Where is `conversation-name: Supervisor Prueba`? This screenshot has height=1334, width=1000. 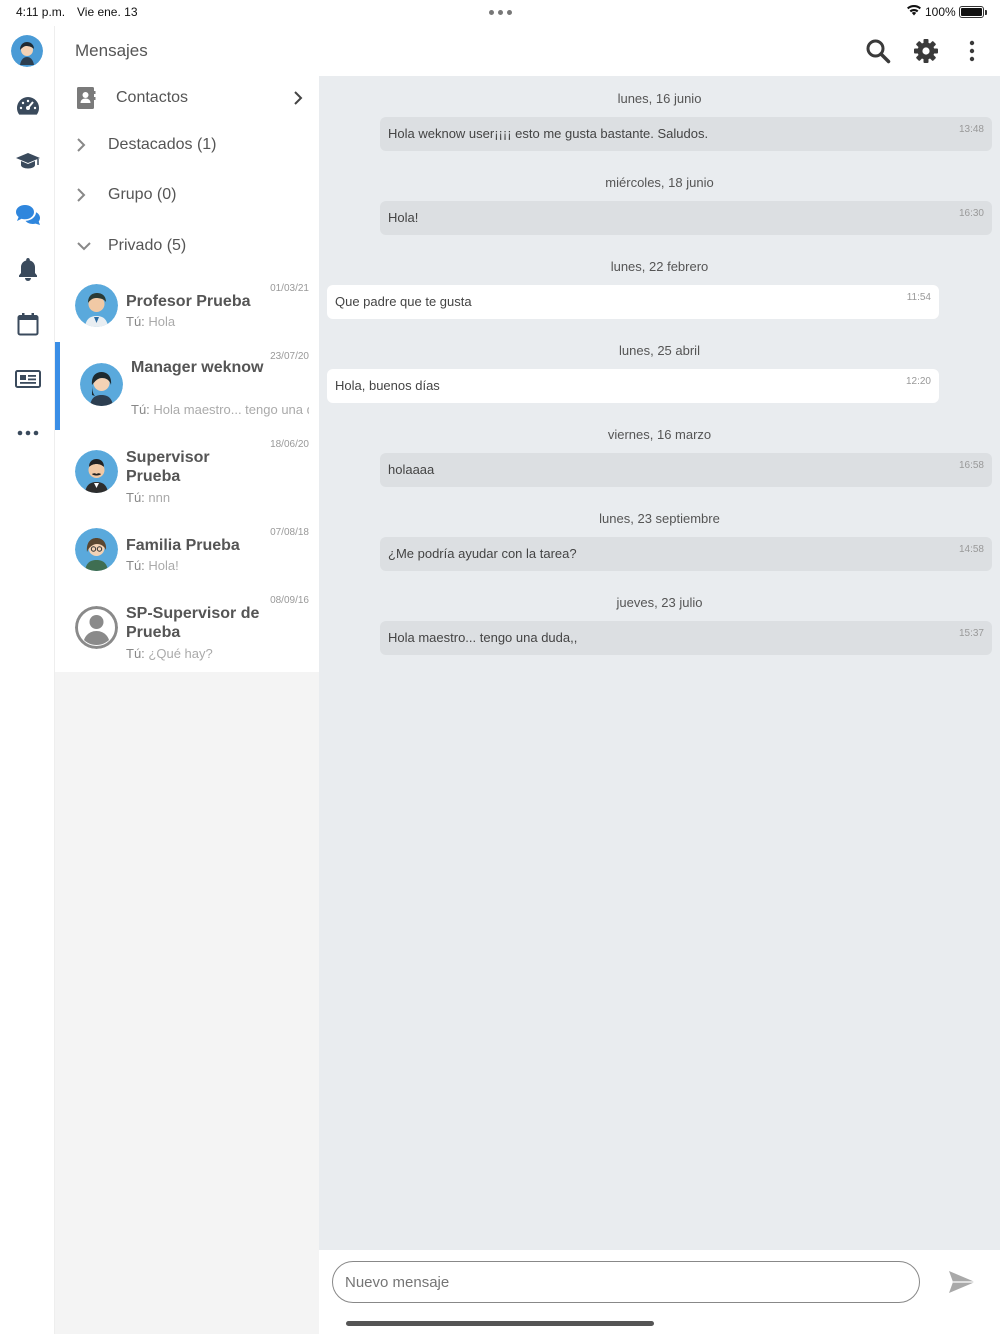 conversation-name: Supervisor Prueba is located at coordinates (168, 467).